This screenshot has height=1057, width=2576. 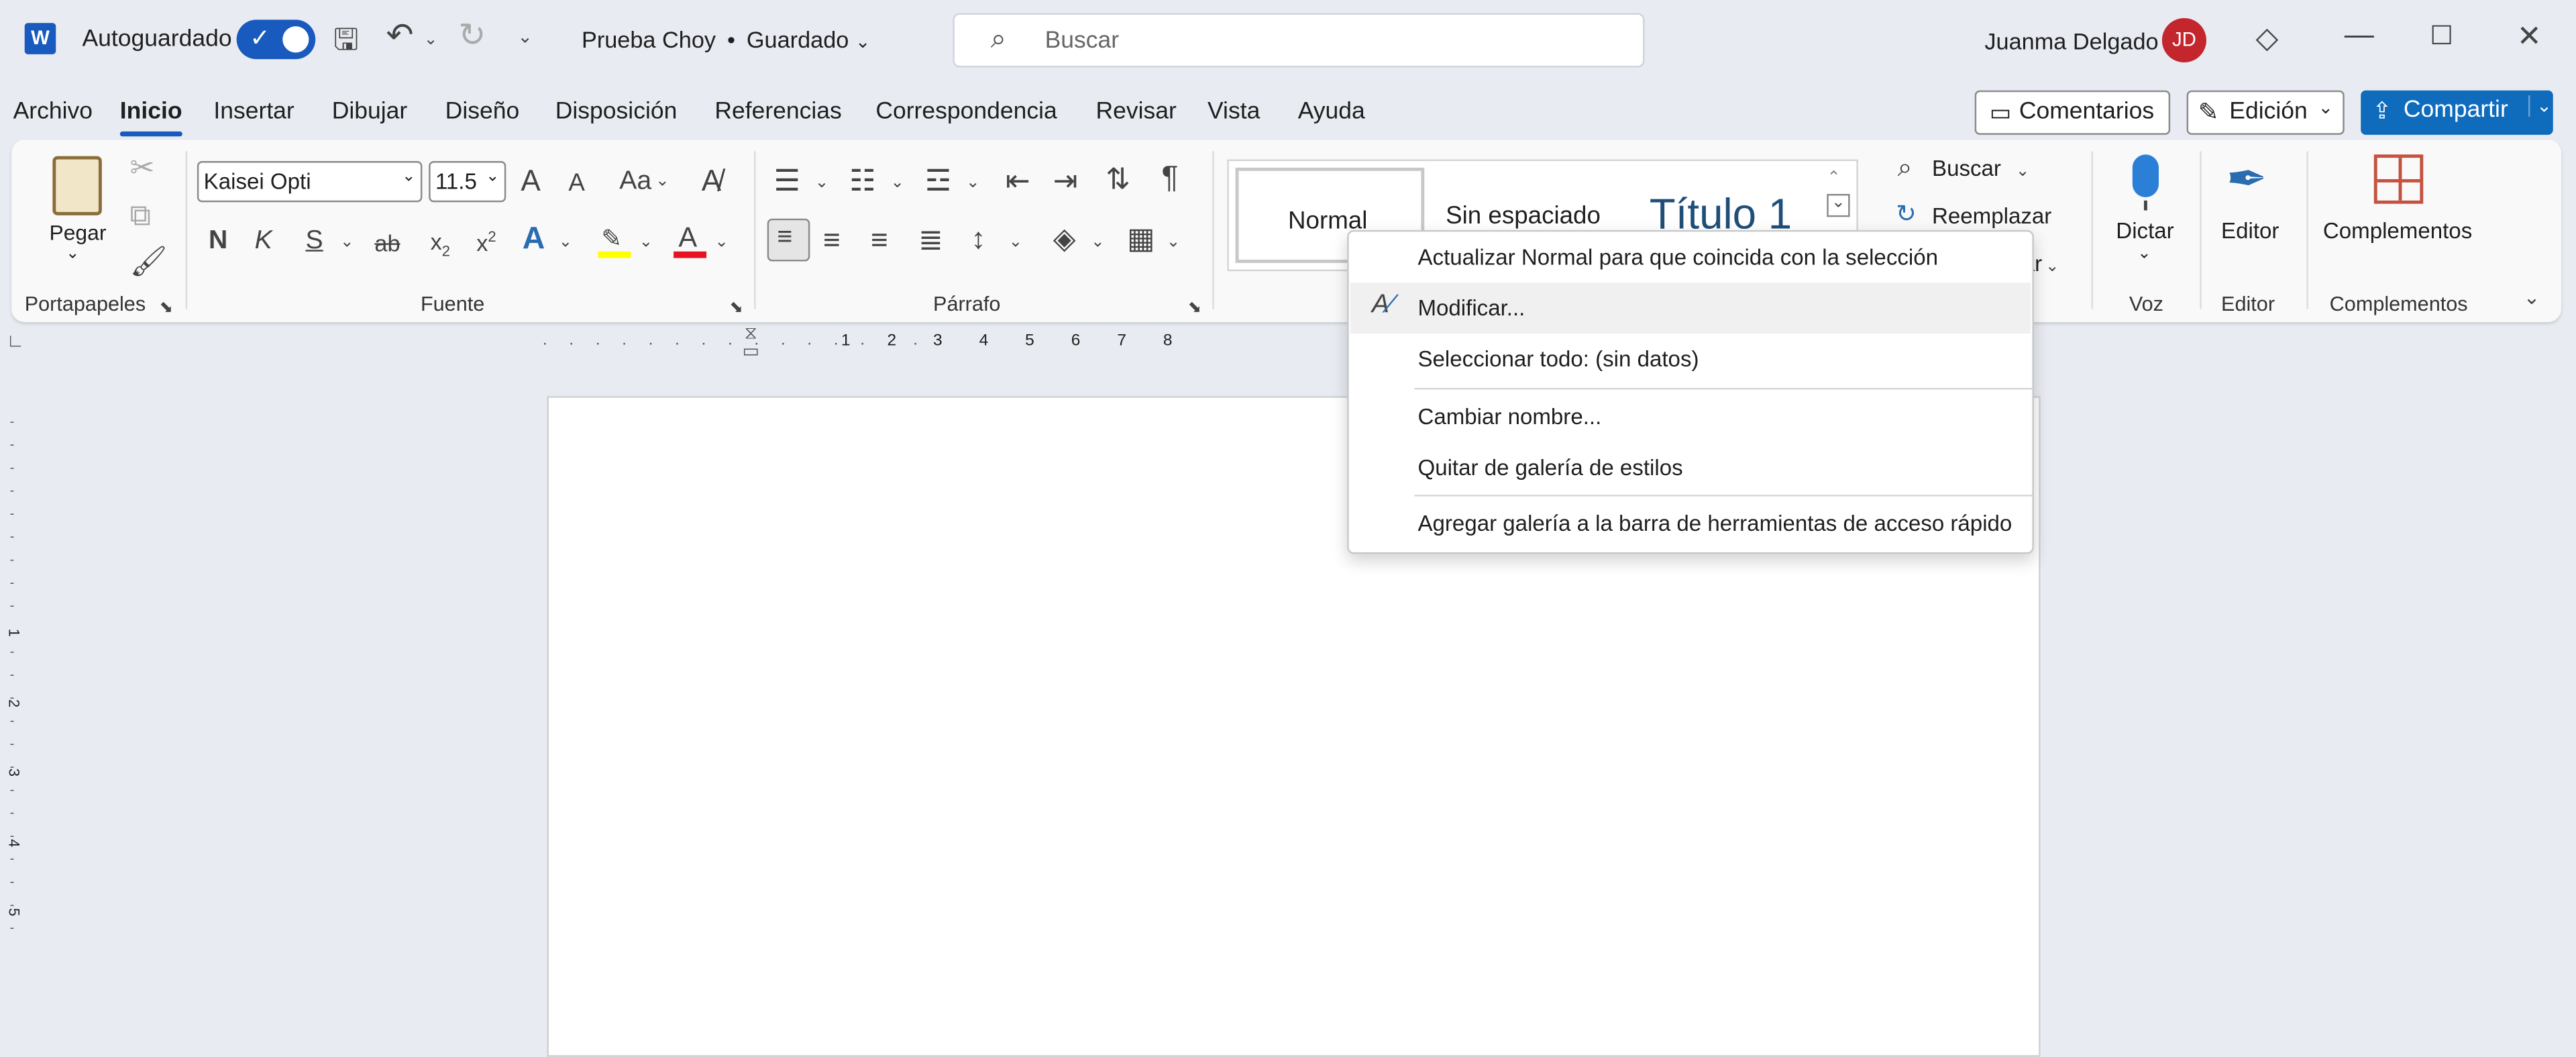 I want to click on tab-diseno: Diseño, so click(x=482, y=112).